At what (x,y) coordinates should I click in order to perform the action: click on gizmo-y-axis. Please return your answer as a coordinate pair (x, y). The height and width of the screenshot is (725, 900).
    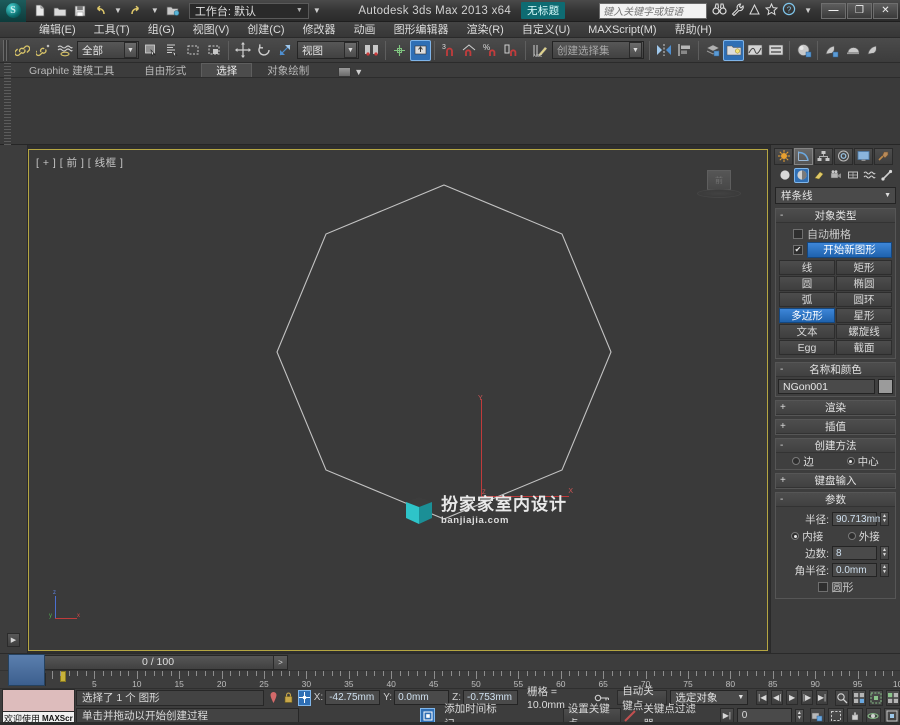
    Looking at the image, I should click on (481, 448).